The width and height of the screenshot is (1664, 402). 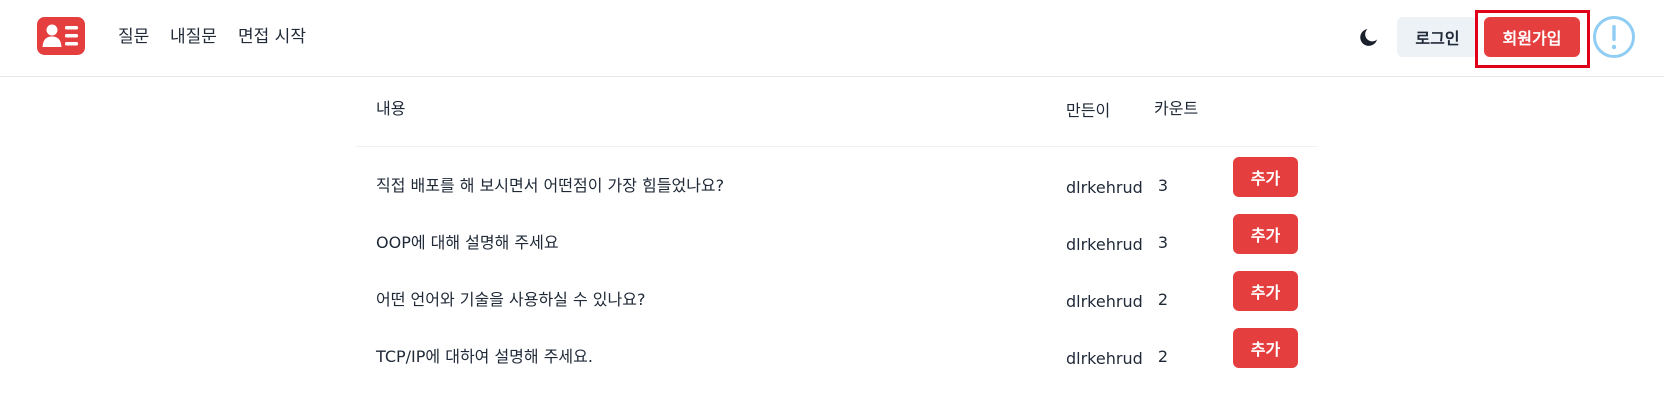 What do you see at coordinates (1532, 37) in the screenshot?
I see `signup-button: 회원가입` at bounding box center [1532, 37].